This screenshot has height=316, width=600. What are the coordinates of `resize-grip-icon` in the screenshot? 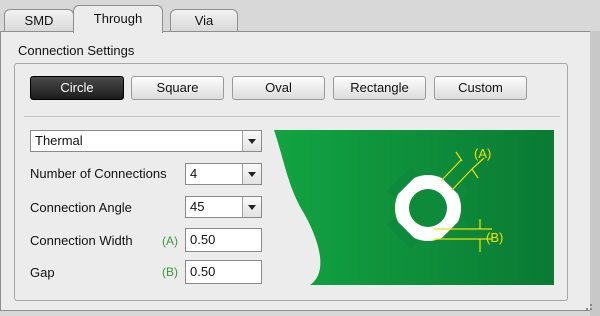 It's located at (587, 307).